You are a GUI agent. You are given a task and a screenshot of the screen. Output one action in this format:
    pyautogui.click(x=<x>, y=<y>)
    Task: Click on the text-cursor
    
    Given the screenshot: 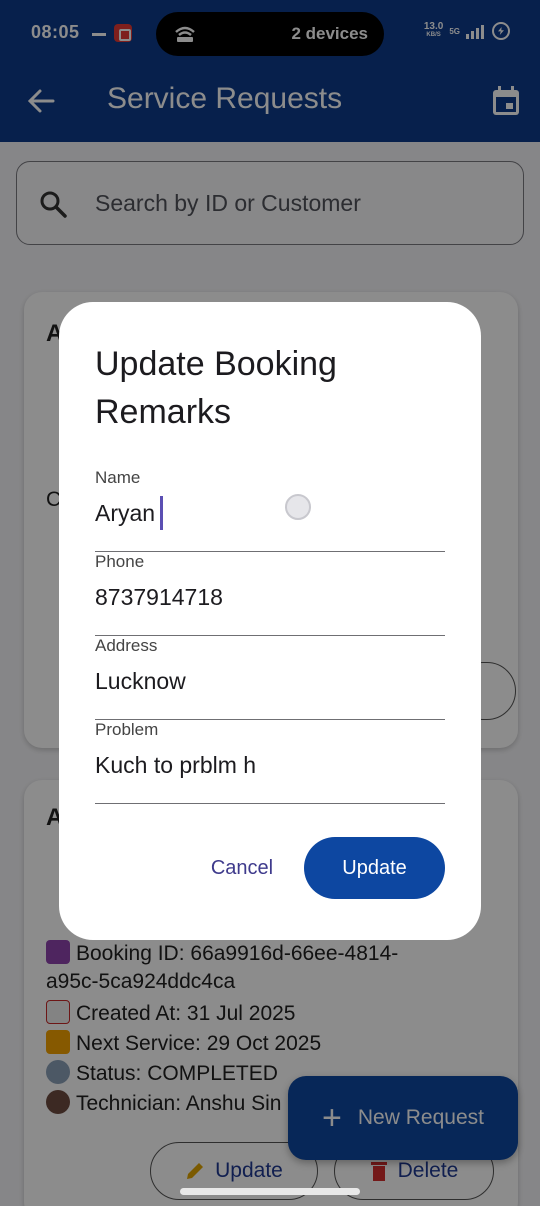 What is the action you would take?
    pyautogui.click(x=161, y=513)
    